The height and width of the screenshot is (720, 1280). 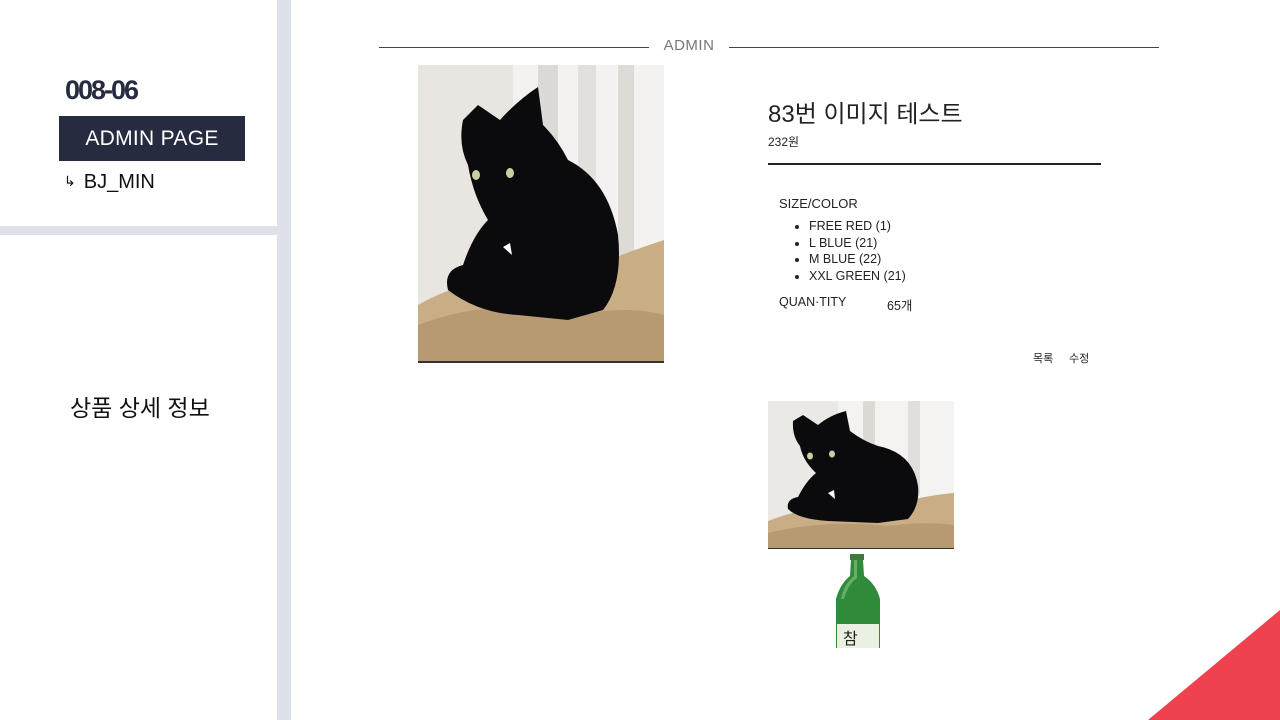 What do you see at coordinates (140, 408) in the screenshot?
I see `section-title: 상품 상세 정보` at bounding box center [140, 408].